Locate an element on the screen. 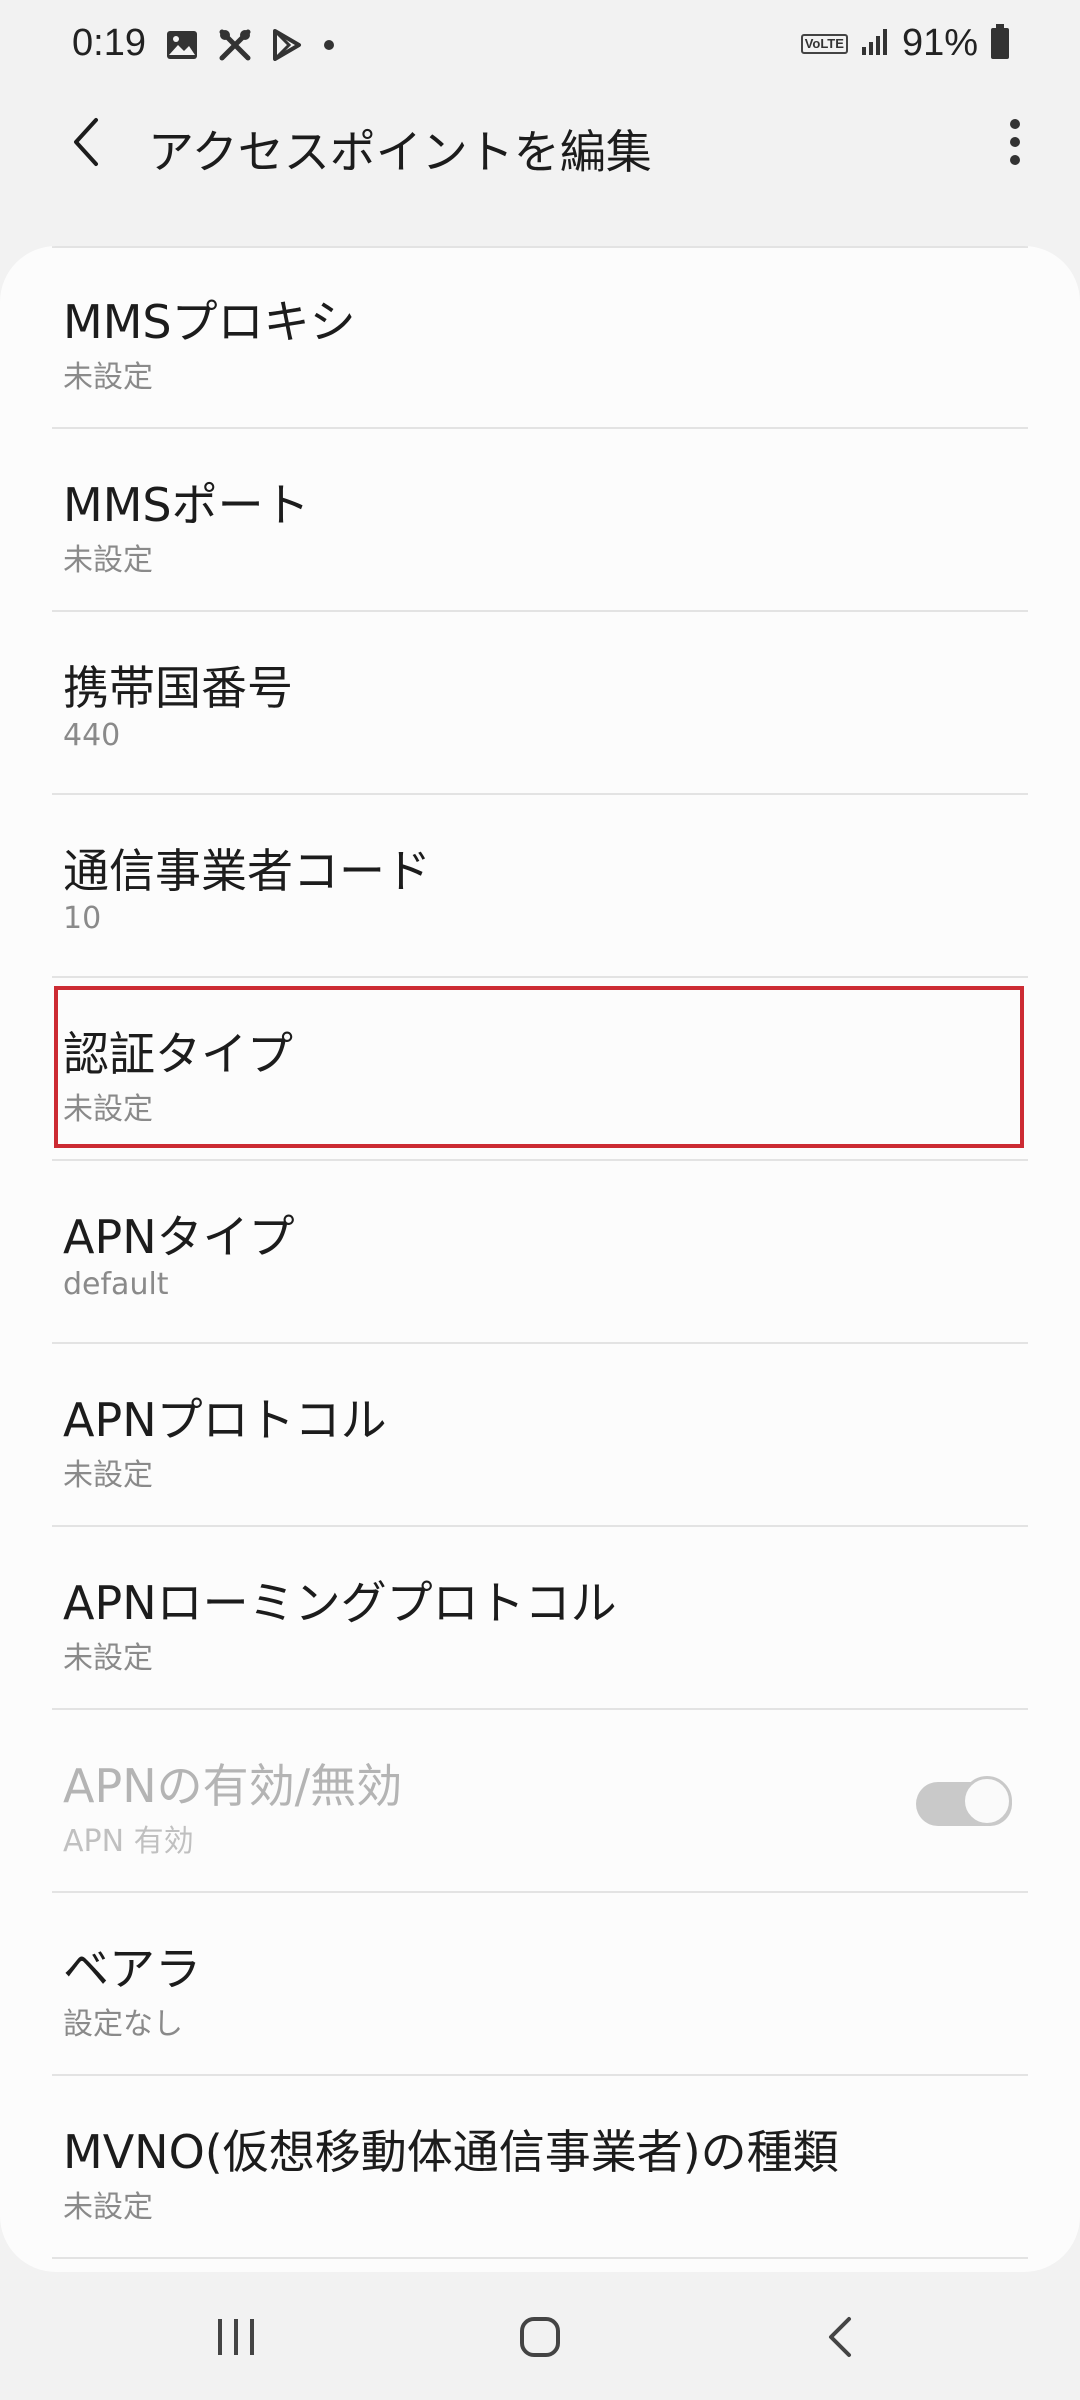  tools-icon is located at coordinates (235, 45).